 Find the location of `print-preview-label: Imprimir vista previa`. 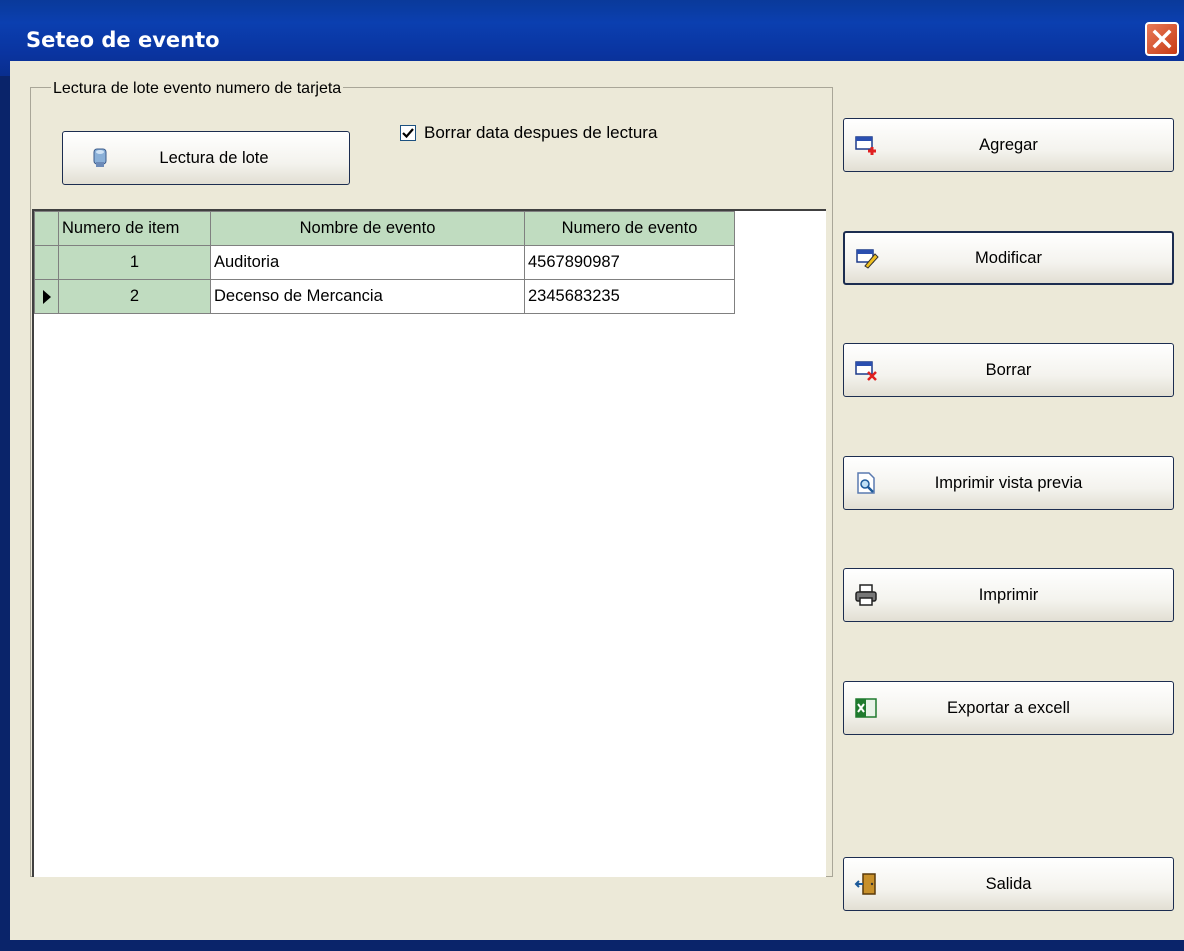

print-preview-label: Imprimir vista previa is located at coordinates (1008, 482).